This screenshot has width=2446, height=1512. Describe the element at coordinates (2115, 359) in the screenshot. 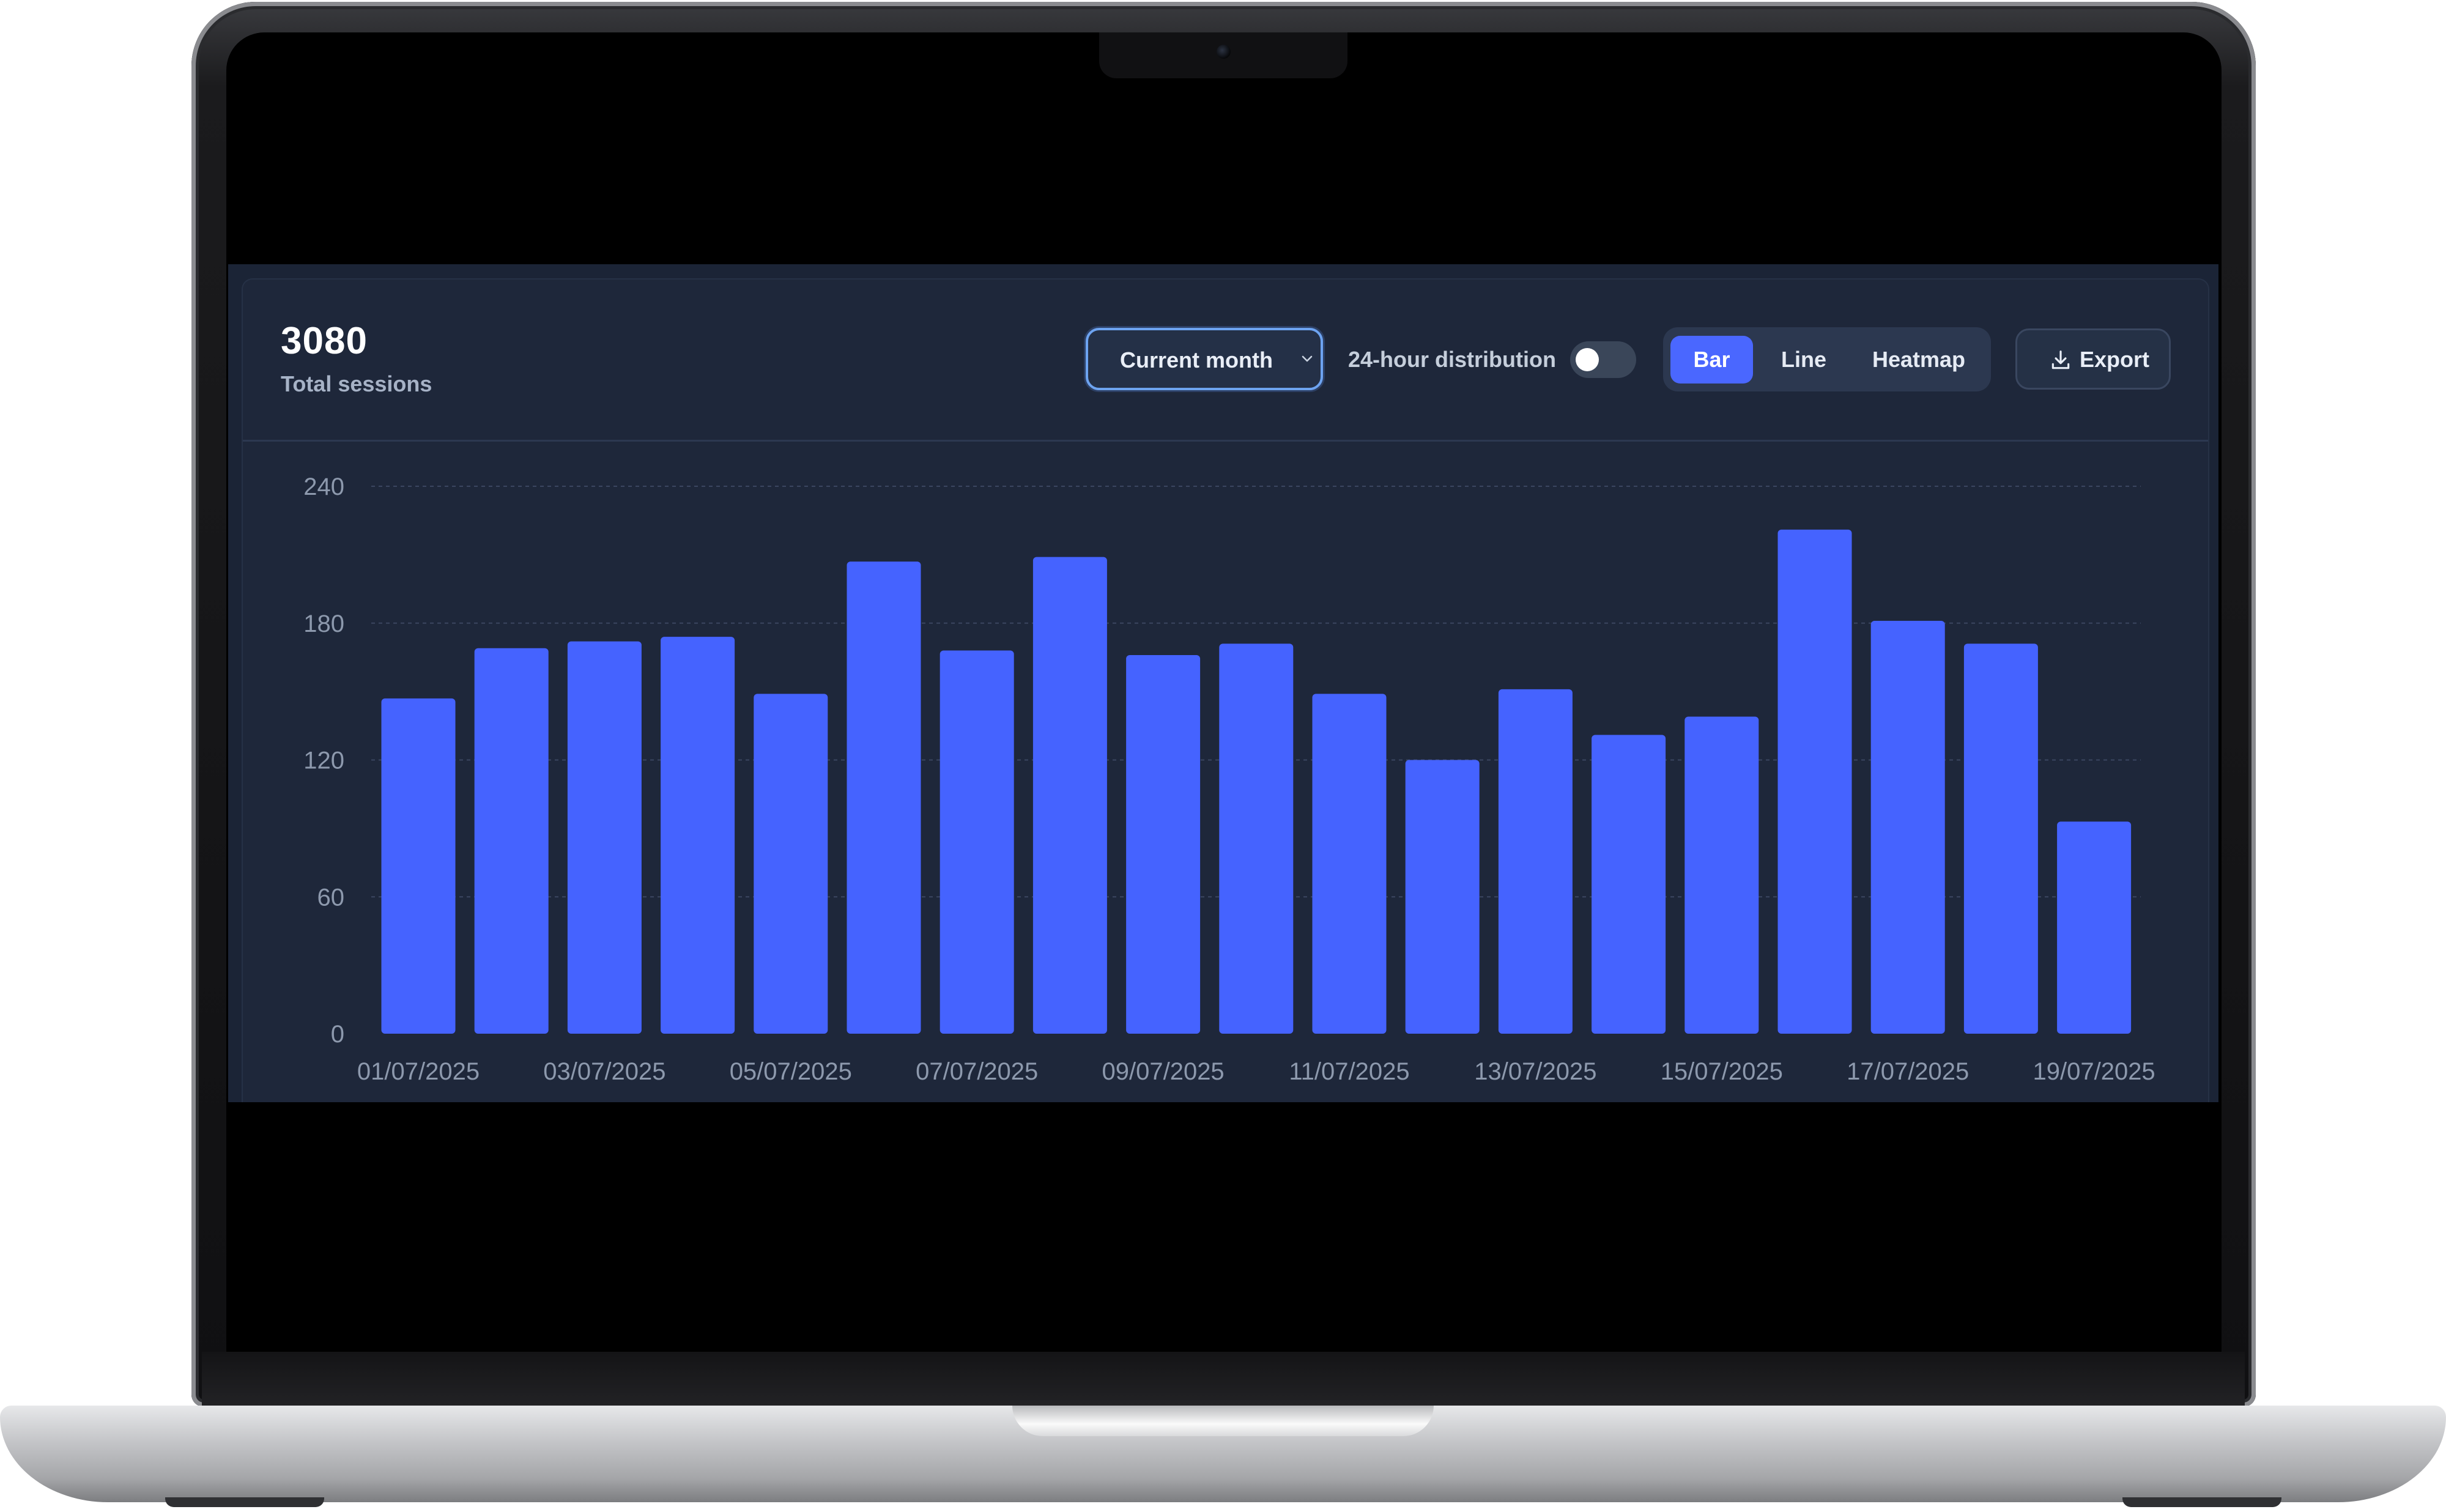

I see `export-label: Export` at that location.